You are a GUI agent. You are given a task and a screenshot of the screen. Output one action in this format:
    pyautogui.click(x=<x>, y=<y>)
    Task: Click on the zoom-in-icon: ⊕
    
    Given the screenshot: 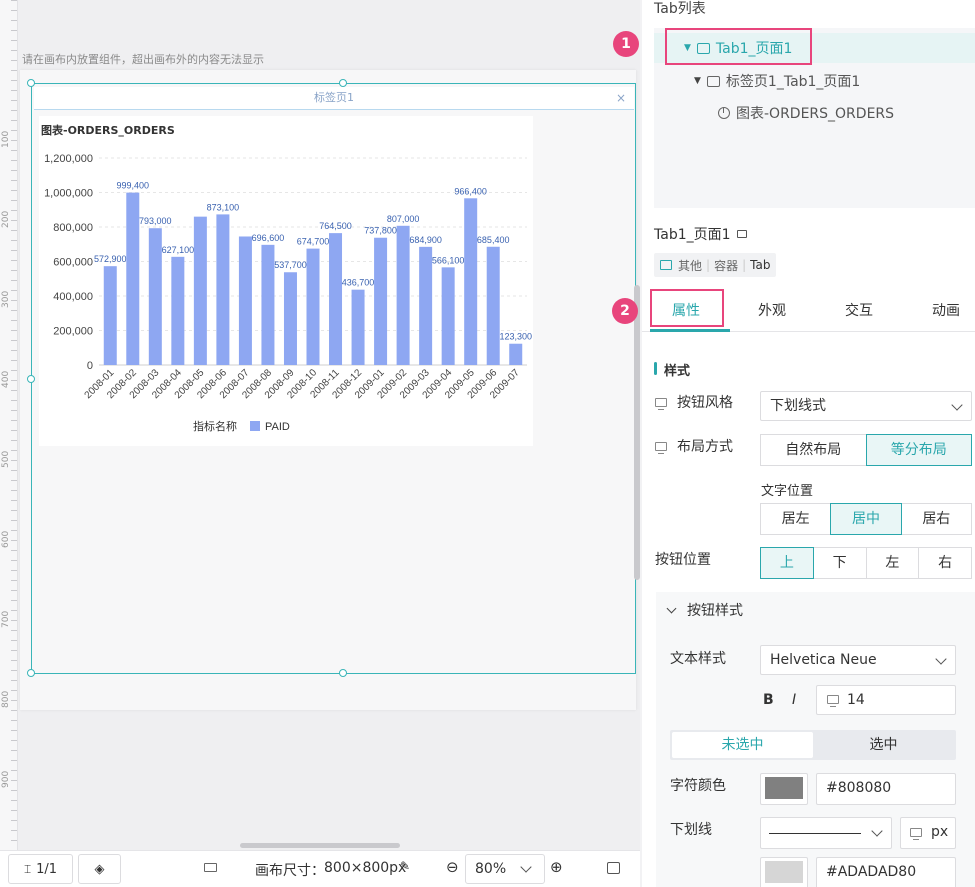 What is the action you would take?
    pyautogui.click(x=556, y=867)
    